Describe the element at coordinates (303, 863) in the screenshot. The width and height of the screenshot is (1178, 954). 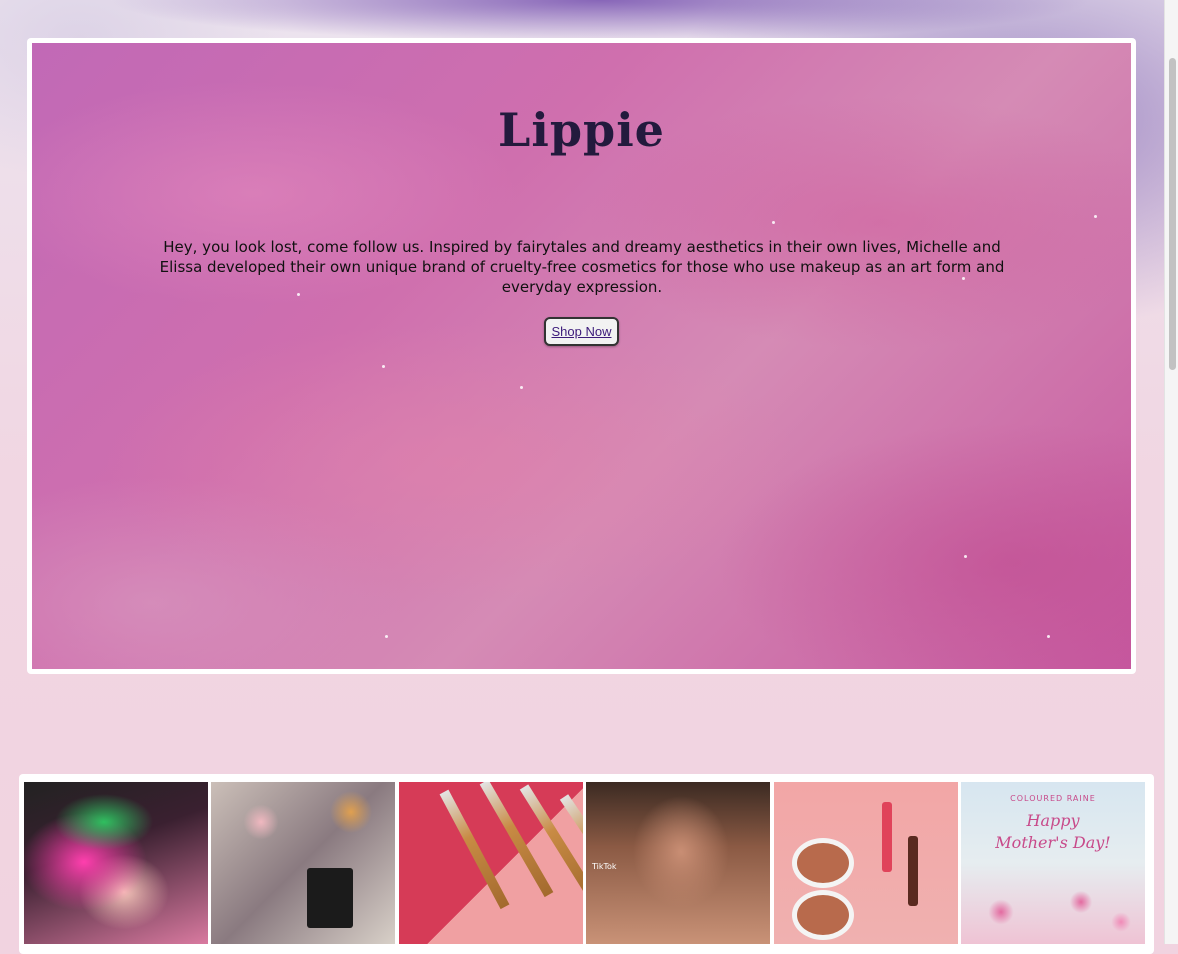
I see `gallery-image-cosmetics-flatlay` at that location.